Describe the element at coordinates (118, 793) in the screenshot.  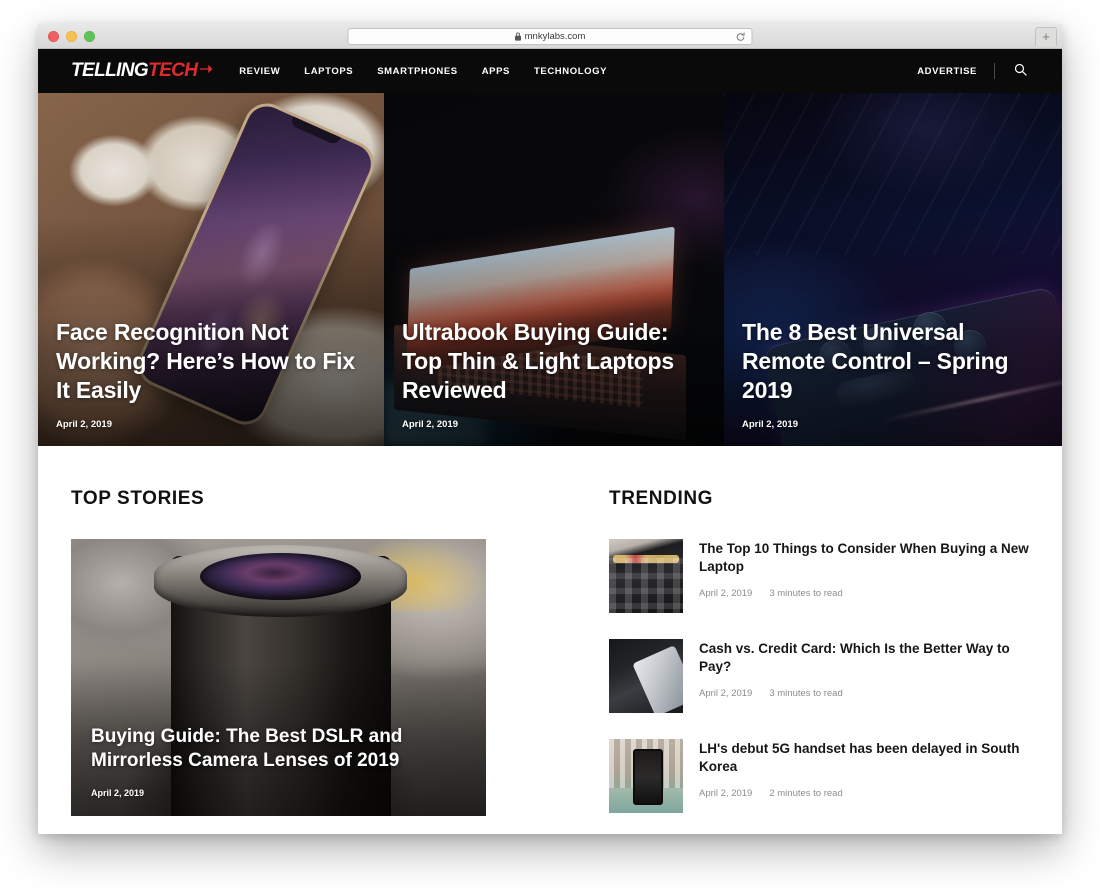
I see `featured-story-date: April 2, 2019` at that location.